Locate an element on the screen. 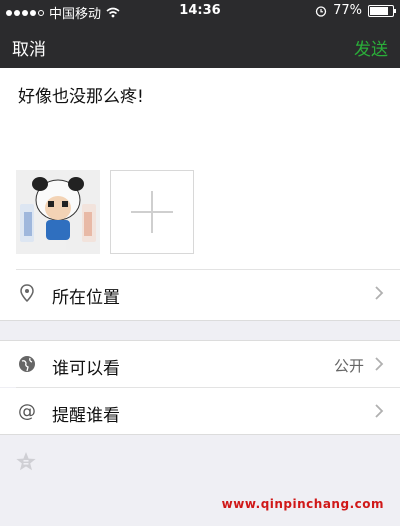 The height and width of the screenshot is (526, 400). cancel-button: 取消 is located at coordinates (29, 47).